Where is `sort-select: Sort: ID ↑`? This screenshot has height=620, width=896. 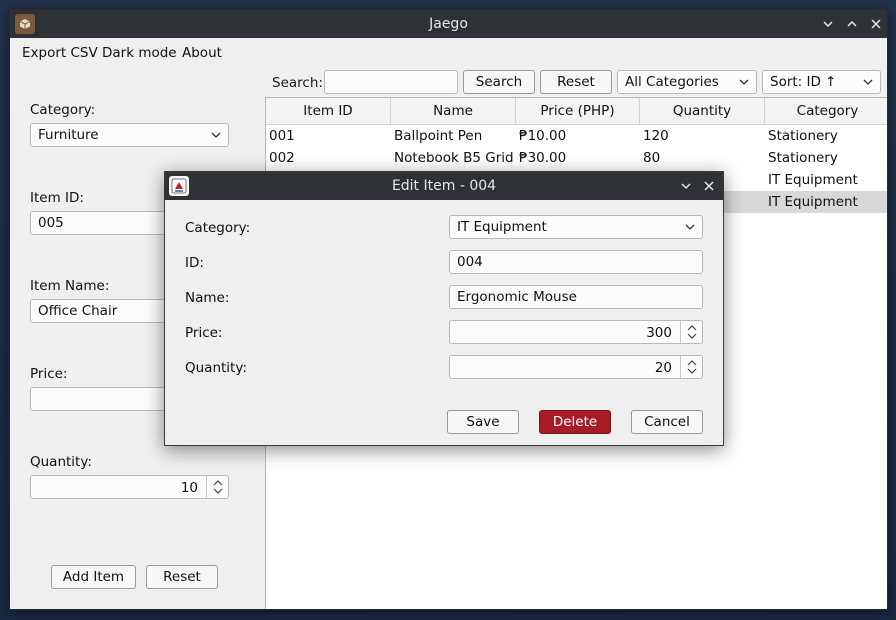
sort-select: Sort: ID ↑ is located at coordinates (821, 82).